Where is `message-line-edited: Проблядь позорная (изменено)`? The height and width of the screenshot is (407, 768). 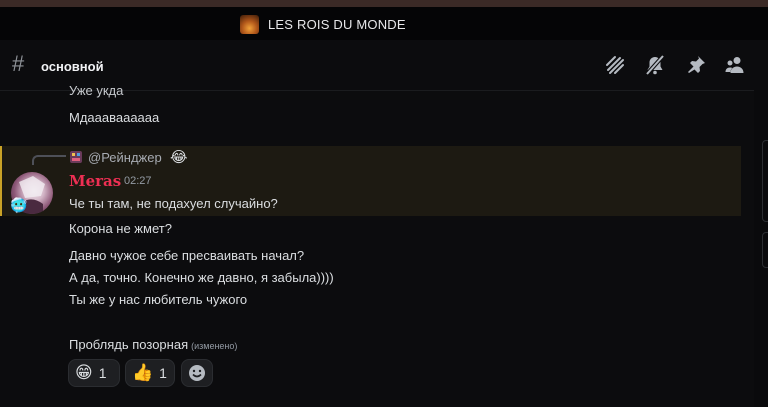
message-line-edited: Проблядь позорная (изменено) is located at coordinates (153, 344).